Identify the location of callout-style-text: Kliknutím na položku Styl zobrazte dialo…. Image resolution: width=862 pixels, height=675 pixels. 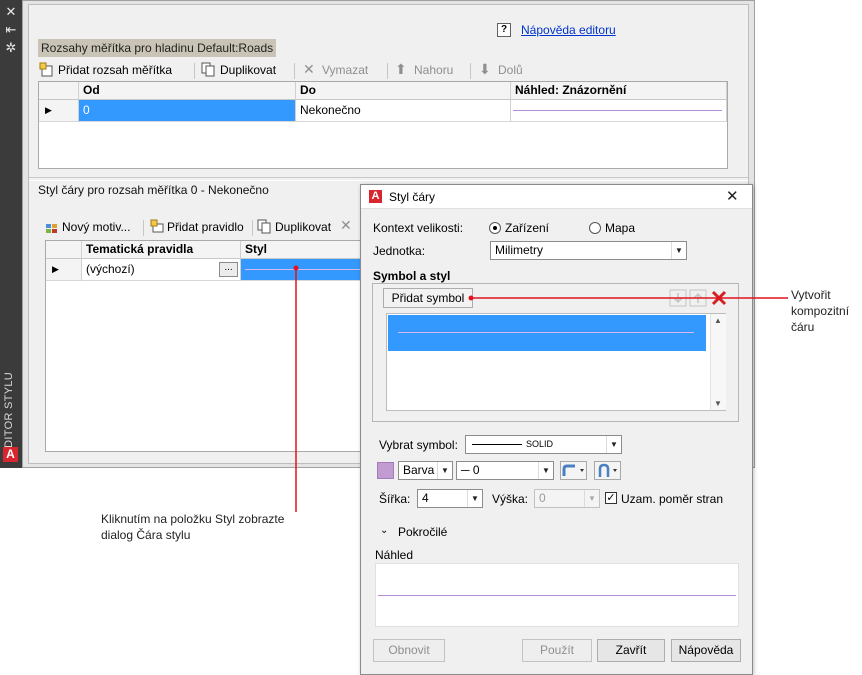
(193, 527).